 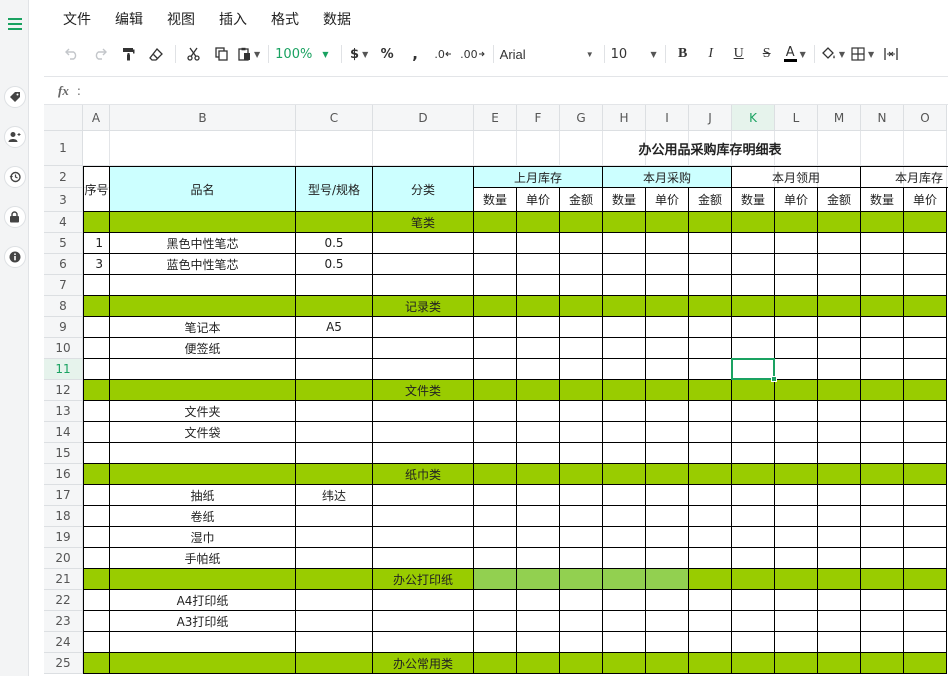 What do you see at coordinates (63, 243) in the screenshot?
I see `row-header-5: 5` at bounding box center [63, 243].